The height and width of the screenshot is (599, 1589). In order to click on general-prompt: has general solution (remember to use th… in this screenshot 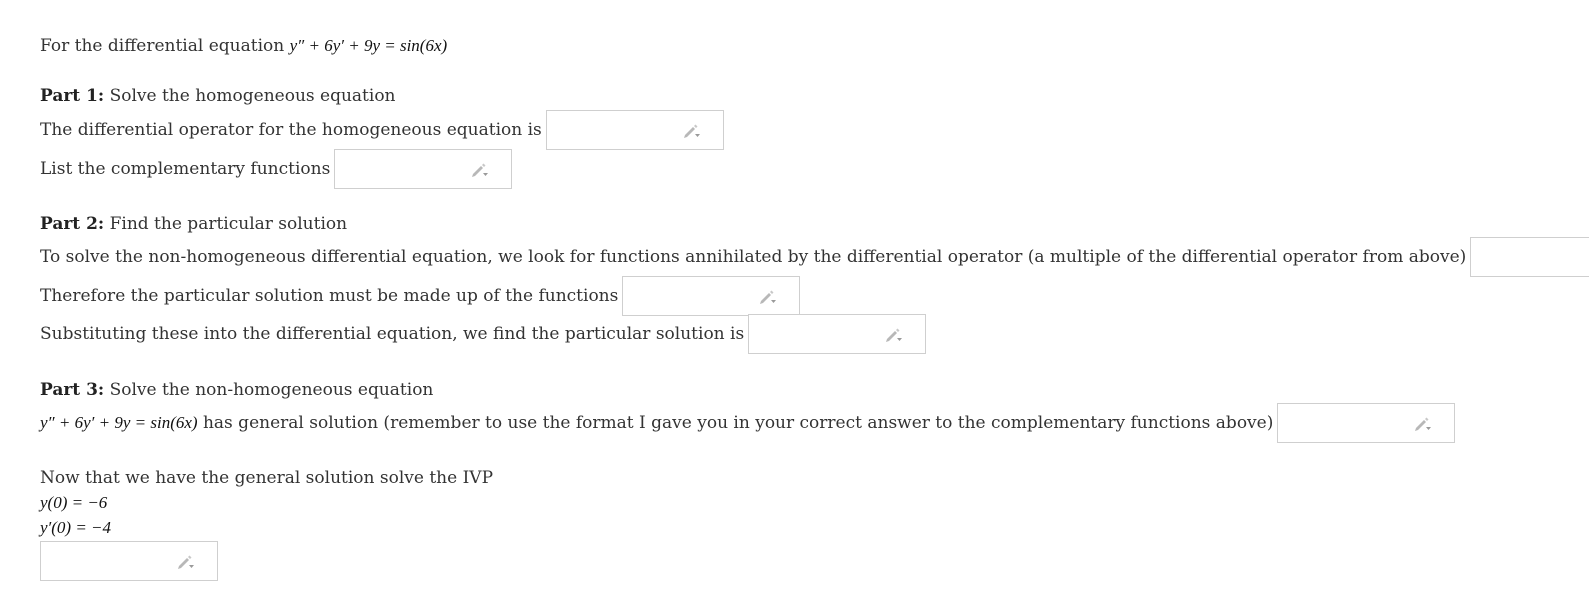, I will do `click(738, 423)`.